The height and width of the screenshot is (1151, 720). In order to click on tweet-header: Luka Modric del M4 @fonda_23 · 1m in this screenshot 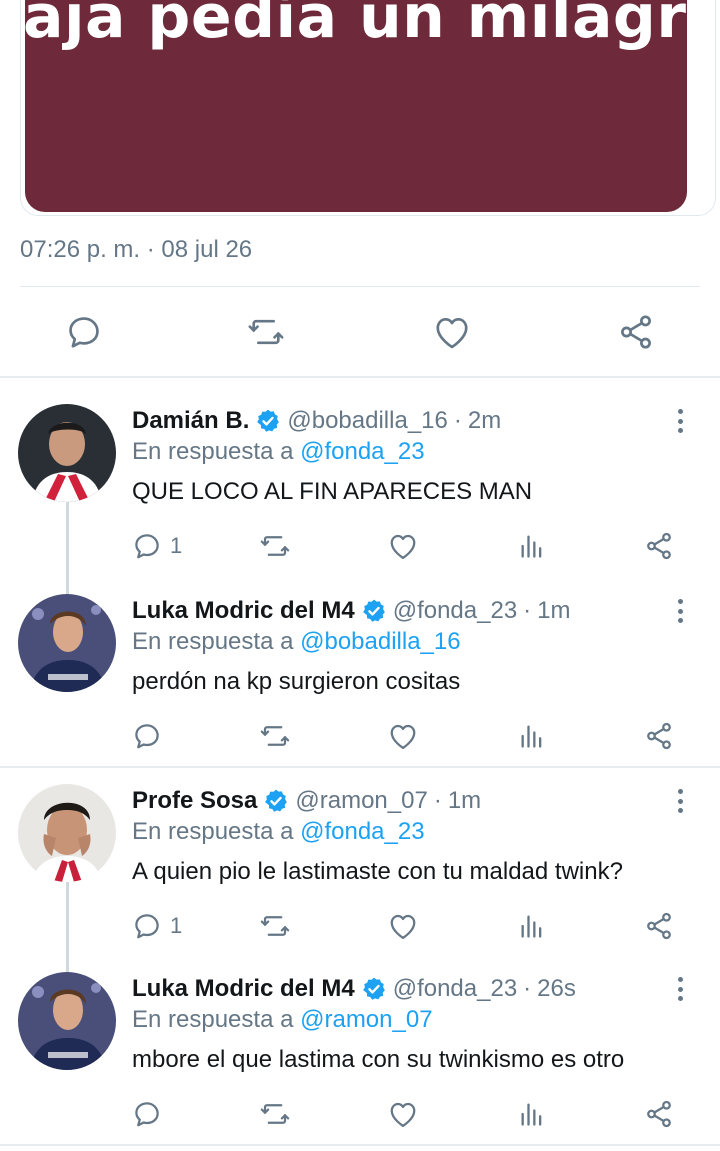, I will do `click(351, 611)`.